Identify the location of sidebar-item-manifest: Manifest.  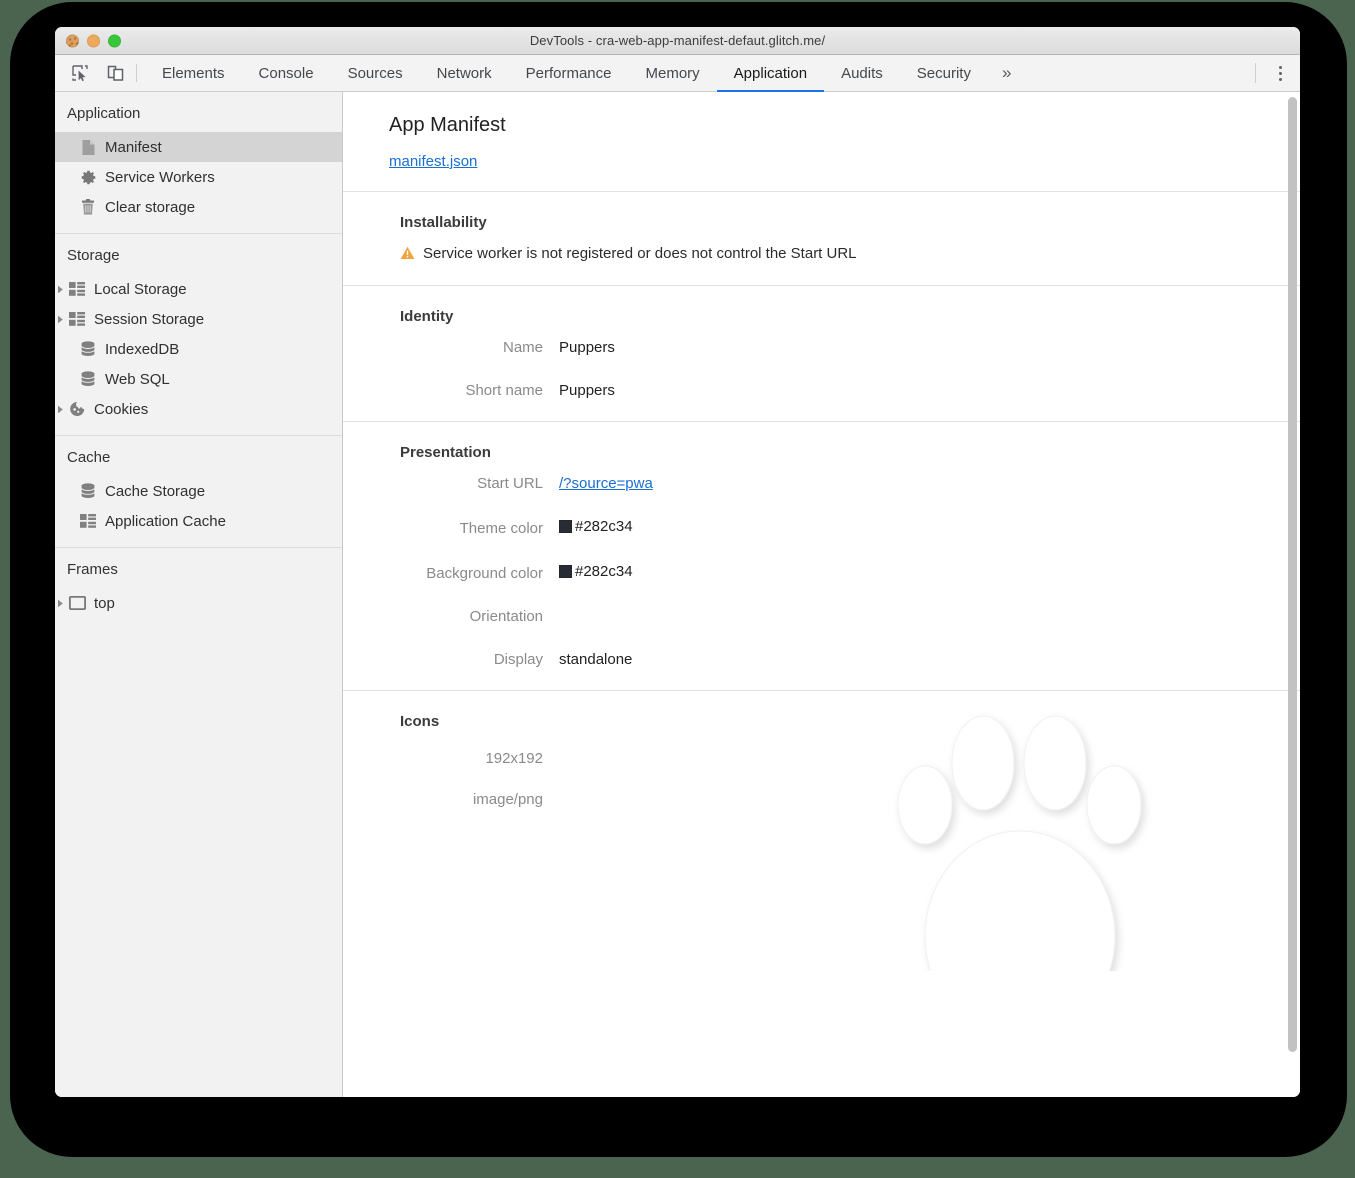
(198, 147).